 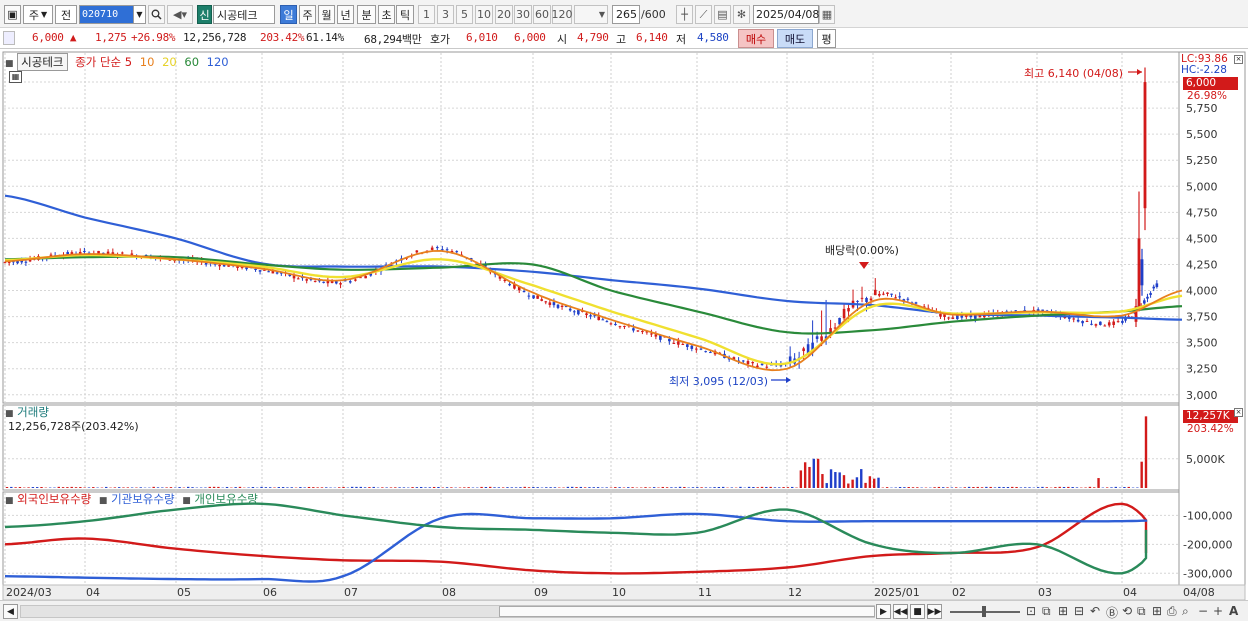 What do you see at coordinates (1233, 611) in the screenshot?
I see `auto-icon: A` at bounding box center [1233, 611].